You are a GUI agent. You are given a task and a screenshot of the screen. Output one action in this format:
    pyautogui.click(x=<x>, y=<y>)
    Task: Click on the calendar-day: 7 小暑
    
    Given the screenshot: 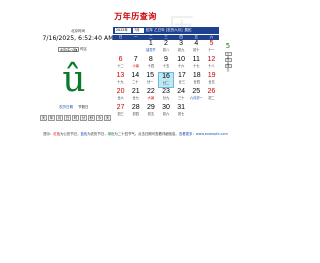 What is the action you would take?
    pyautogui.click(x=135, y=64)
    